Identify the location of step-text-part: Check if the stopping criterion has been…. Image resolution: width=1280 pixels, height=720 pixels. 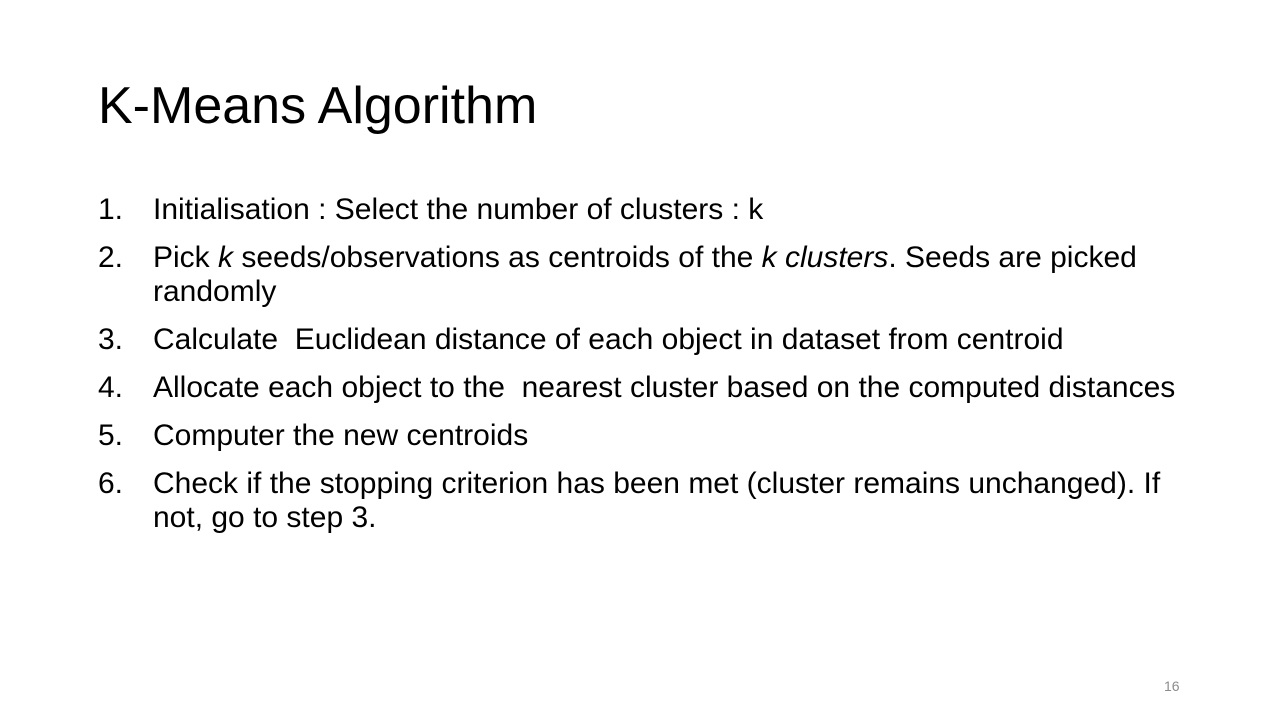
(657, 500).